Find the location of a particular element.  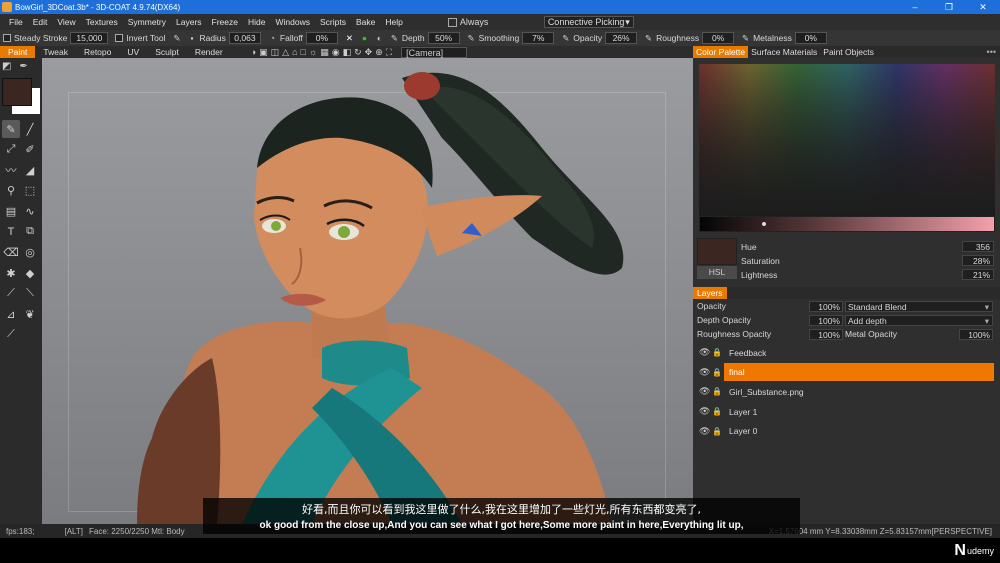

color-swap-icon: ◩ is located at coordinates (6, 66).